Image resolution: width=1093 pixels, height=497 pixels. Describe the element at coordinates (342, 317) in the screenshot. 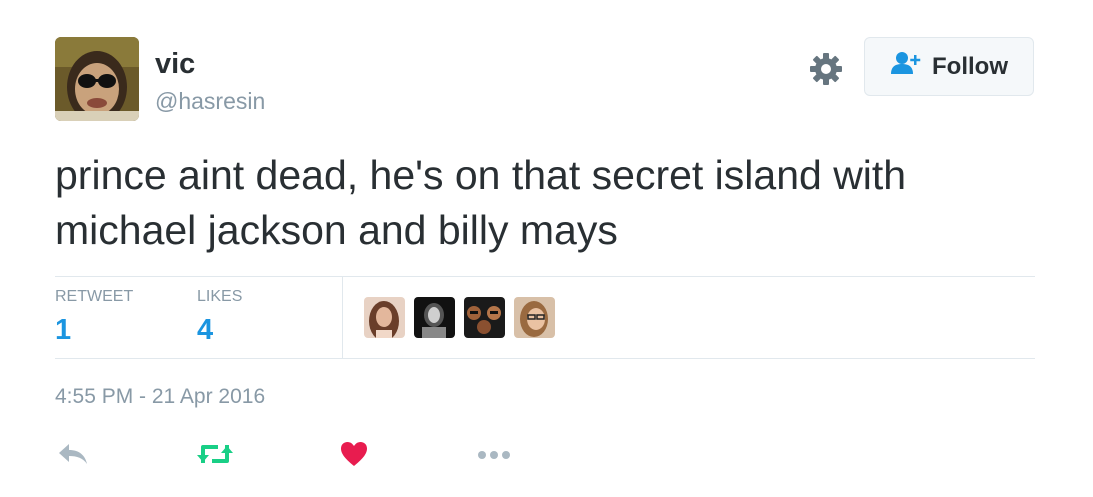

I see `stats-separator` at that location.